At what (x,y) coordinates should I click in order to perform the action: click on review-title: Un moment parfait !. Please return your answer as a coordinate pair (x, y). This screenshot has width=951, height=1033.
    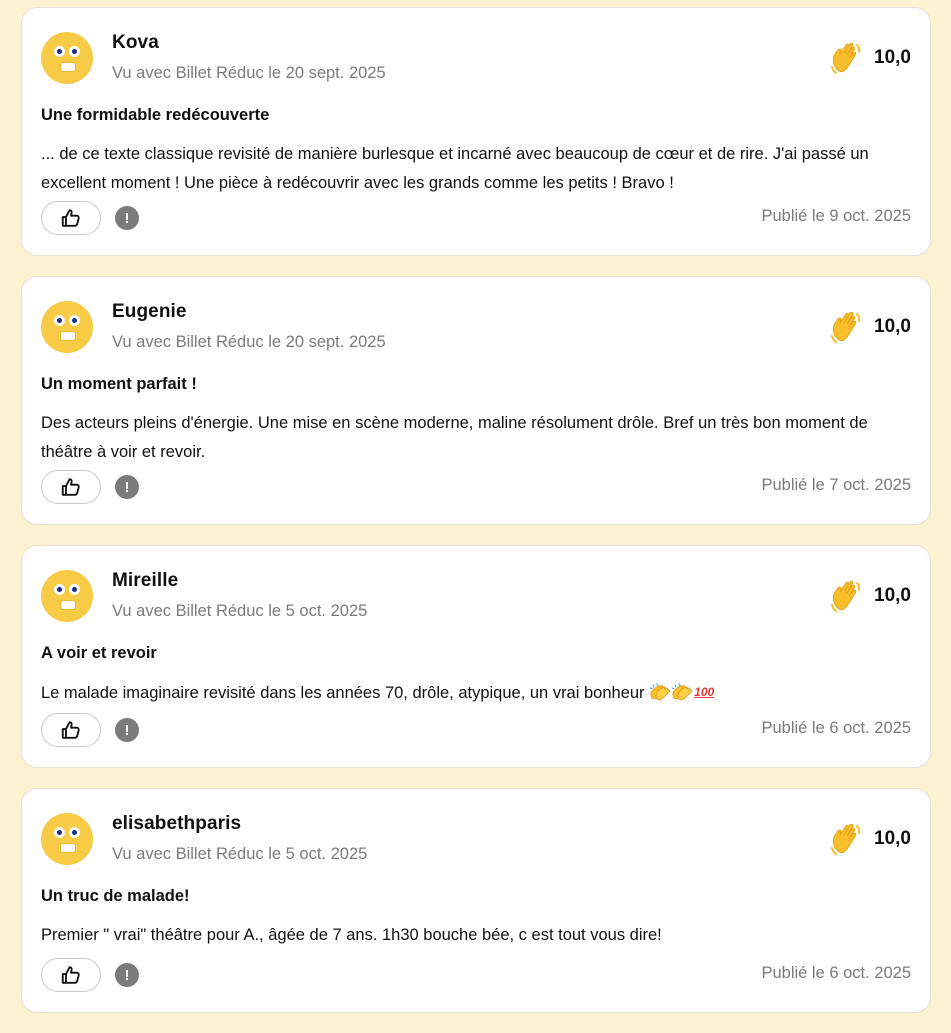
    Looking at the image, I should click on (119, 384).